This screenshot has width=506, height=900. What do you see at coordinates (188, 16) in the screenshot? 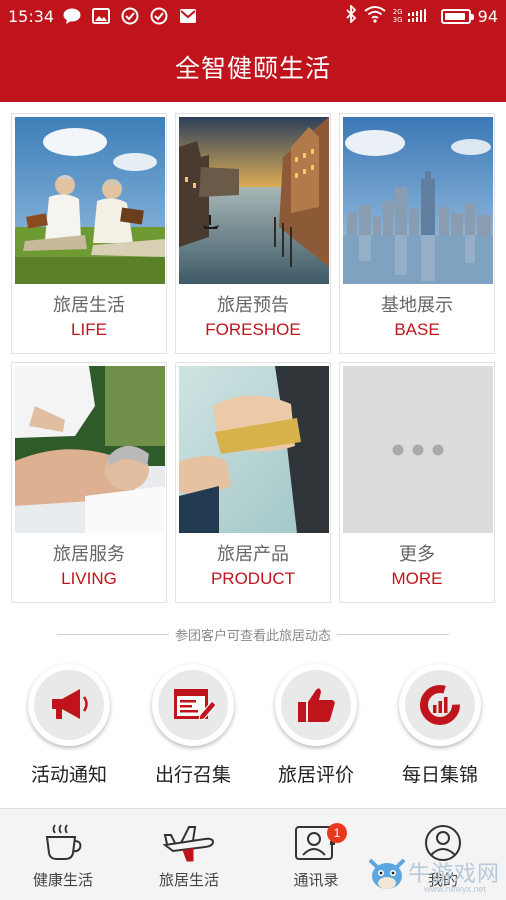
I see `mail-icon` at bounding box center [188, 16].